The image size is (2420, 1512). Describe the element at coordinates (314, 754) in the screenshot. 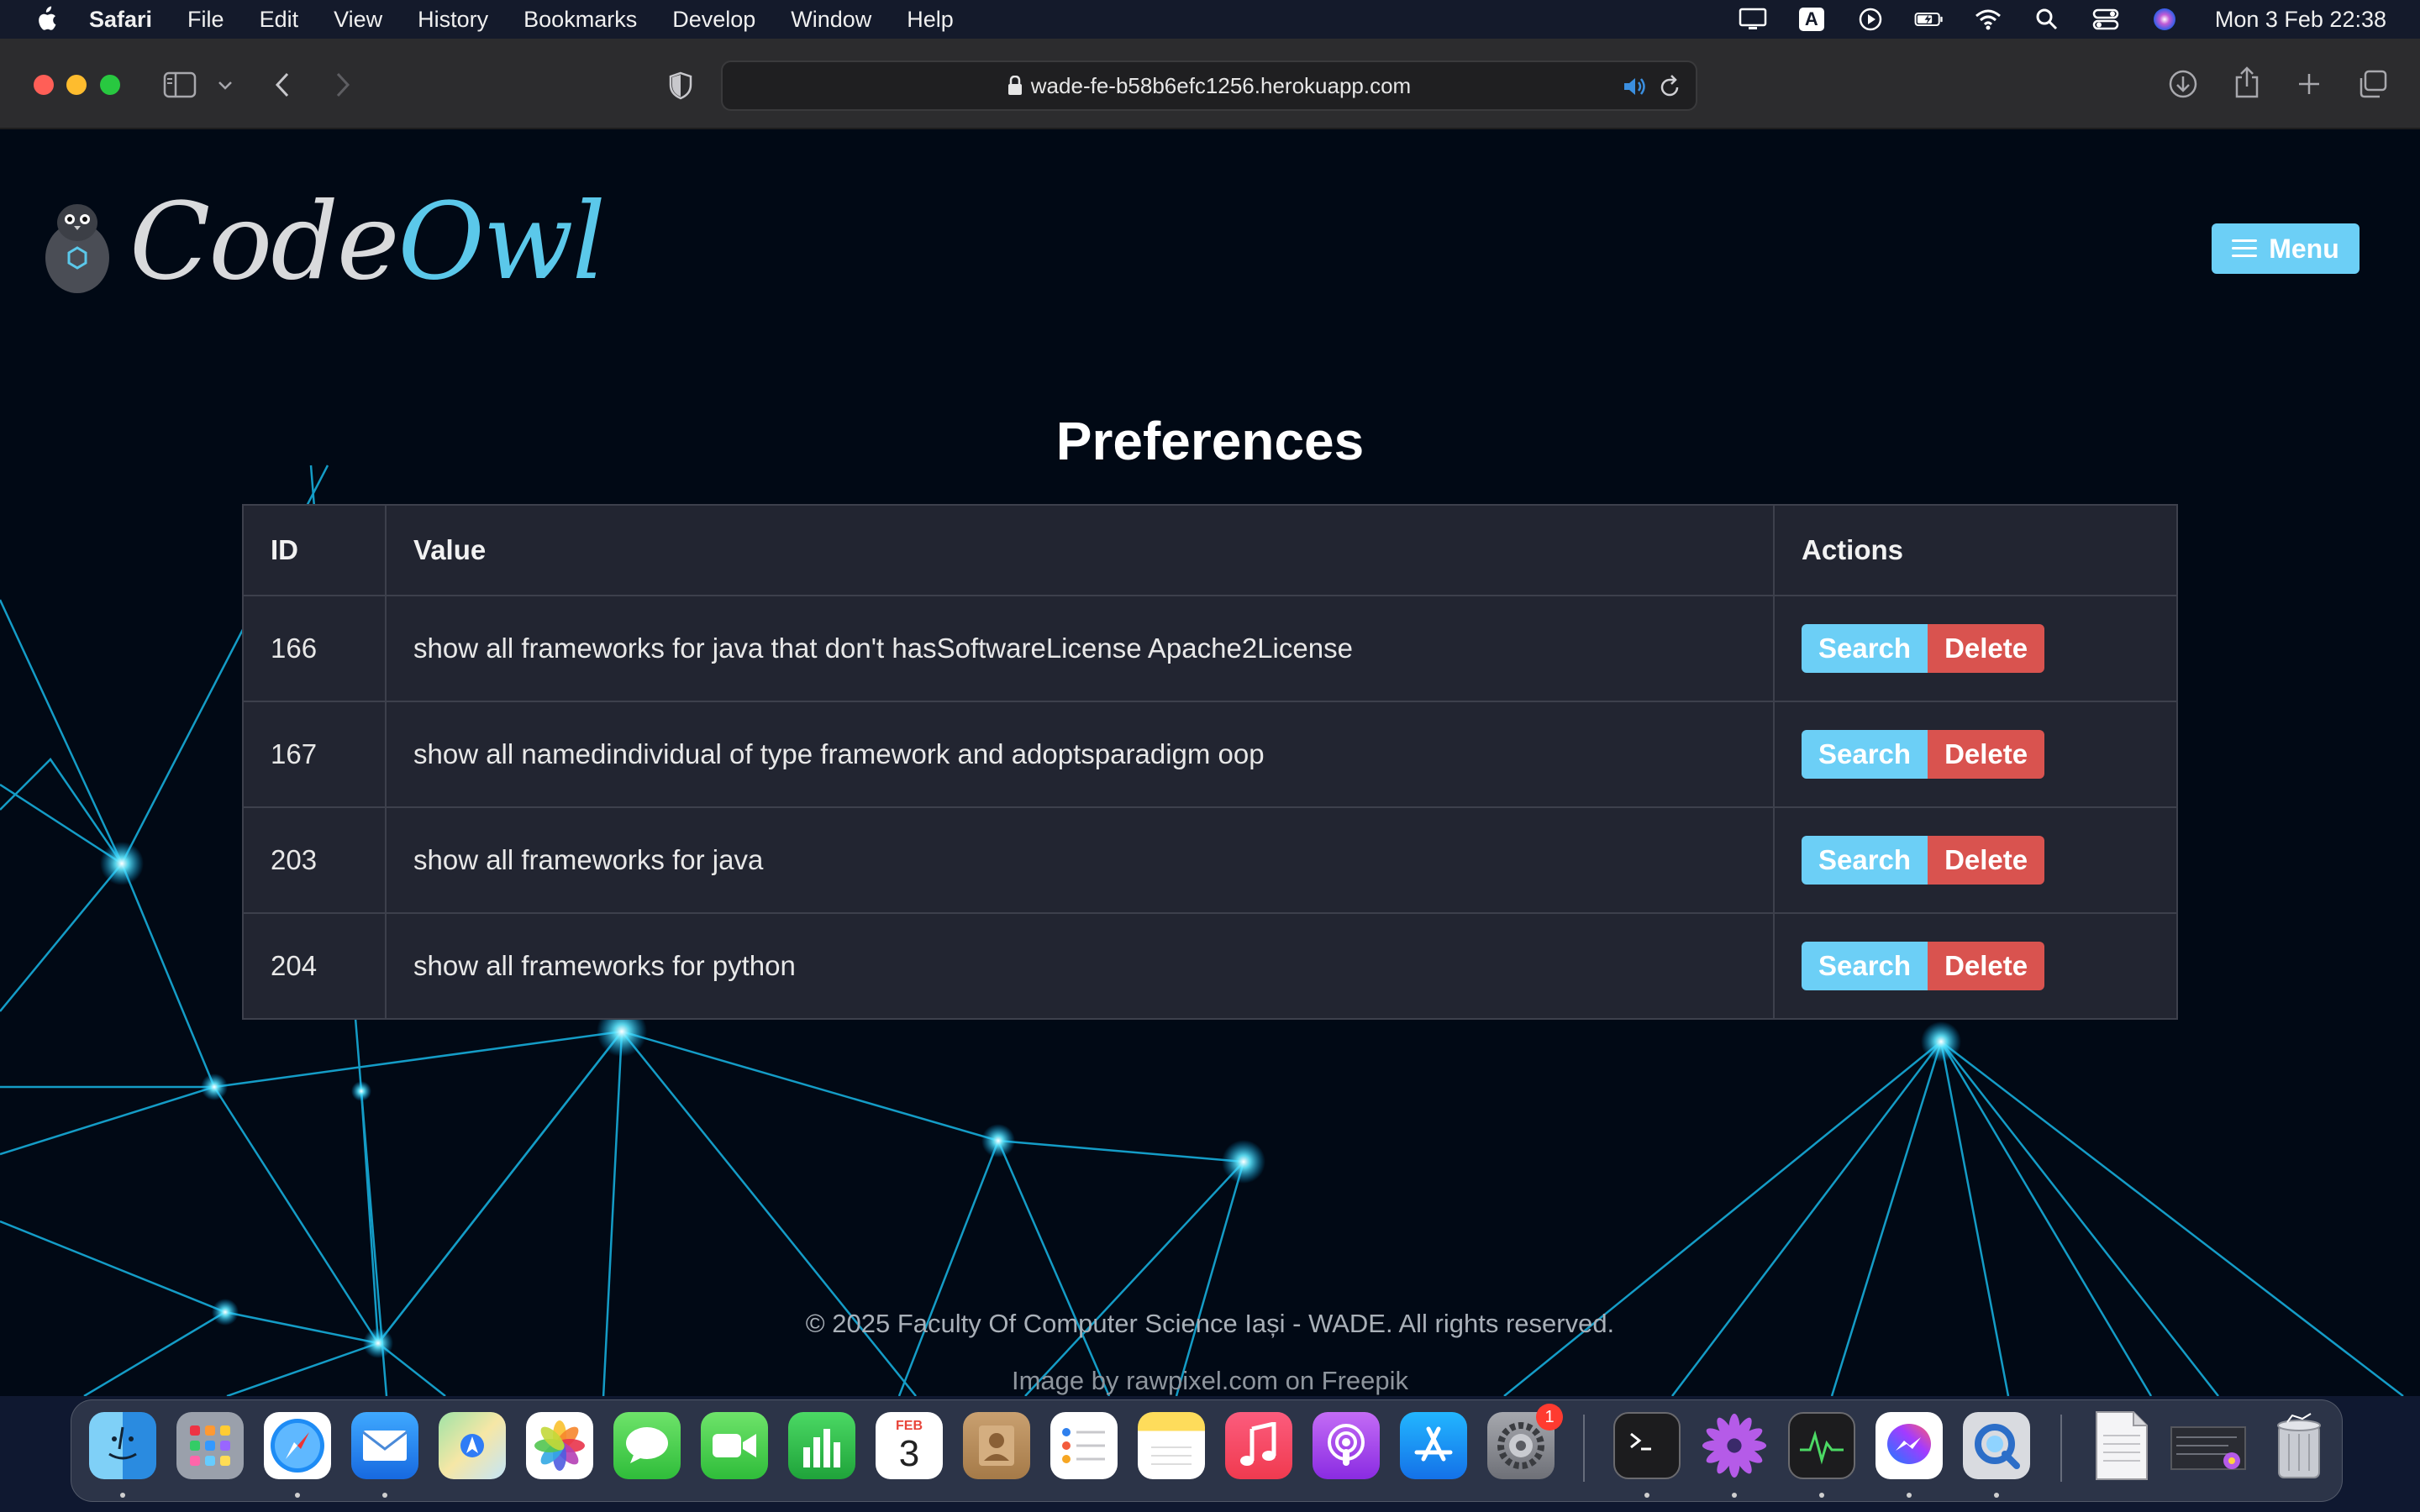

I see `row-id: 167` at that location.